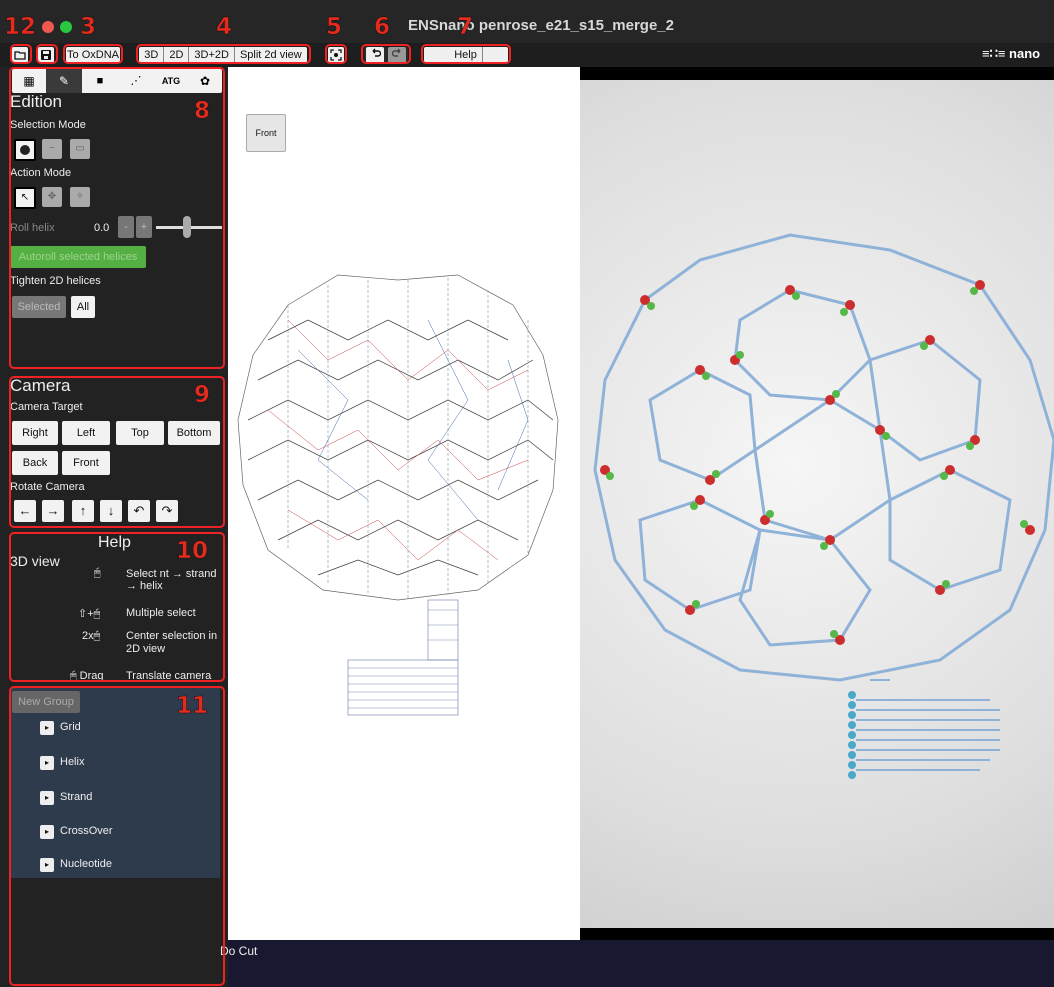 The width and height of the screenshot is (1054, 987). I want to click on annotation-number-3: 3, so click(88, 27).